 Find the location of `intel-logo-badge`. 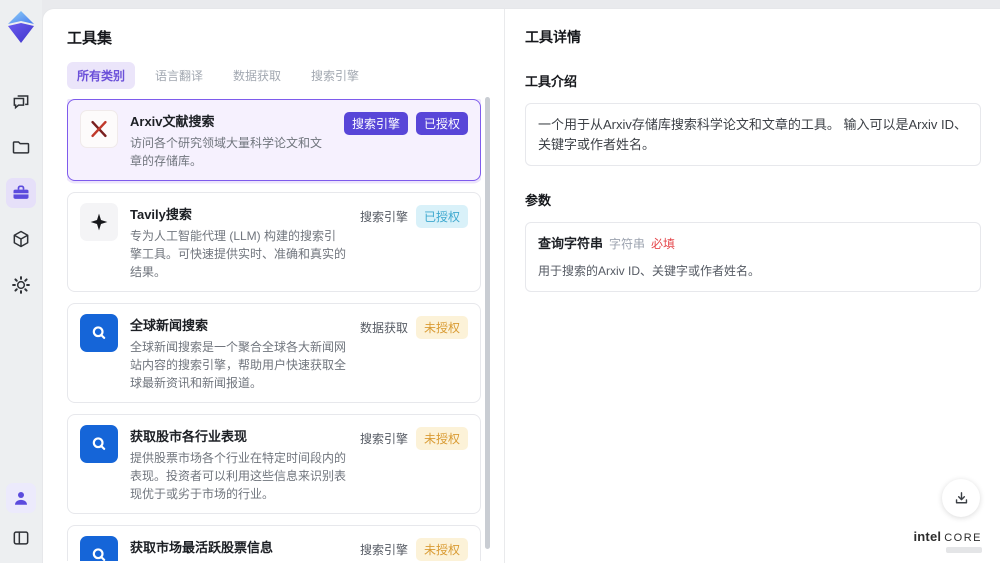

intel-logo-badge is located at coordinates (964, 550).